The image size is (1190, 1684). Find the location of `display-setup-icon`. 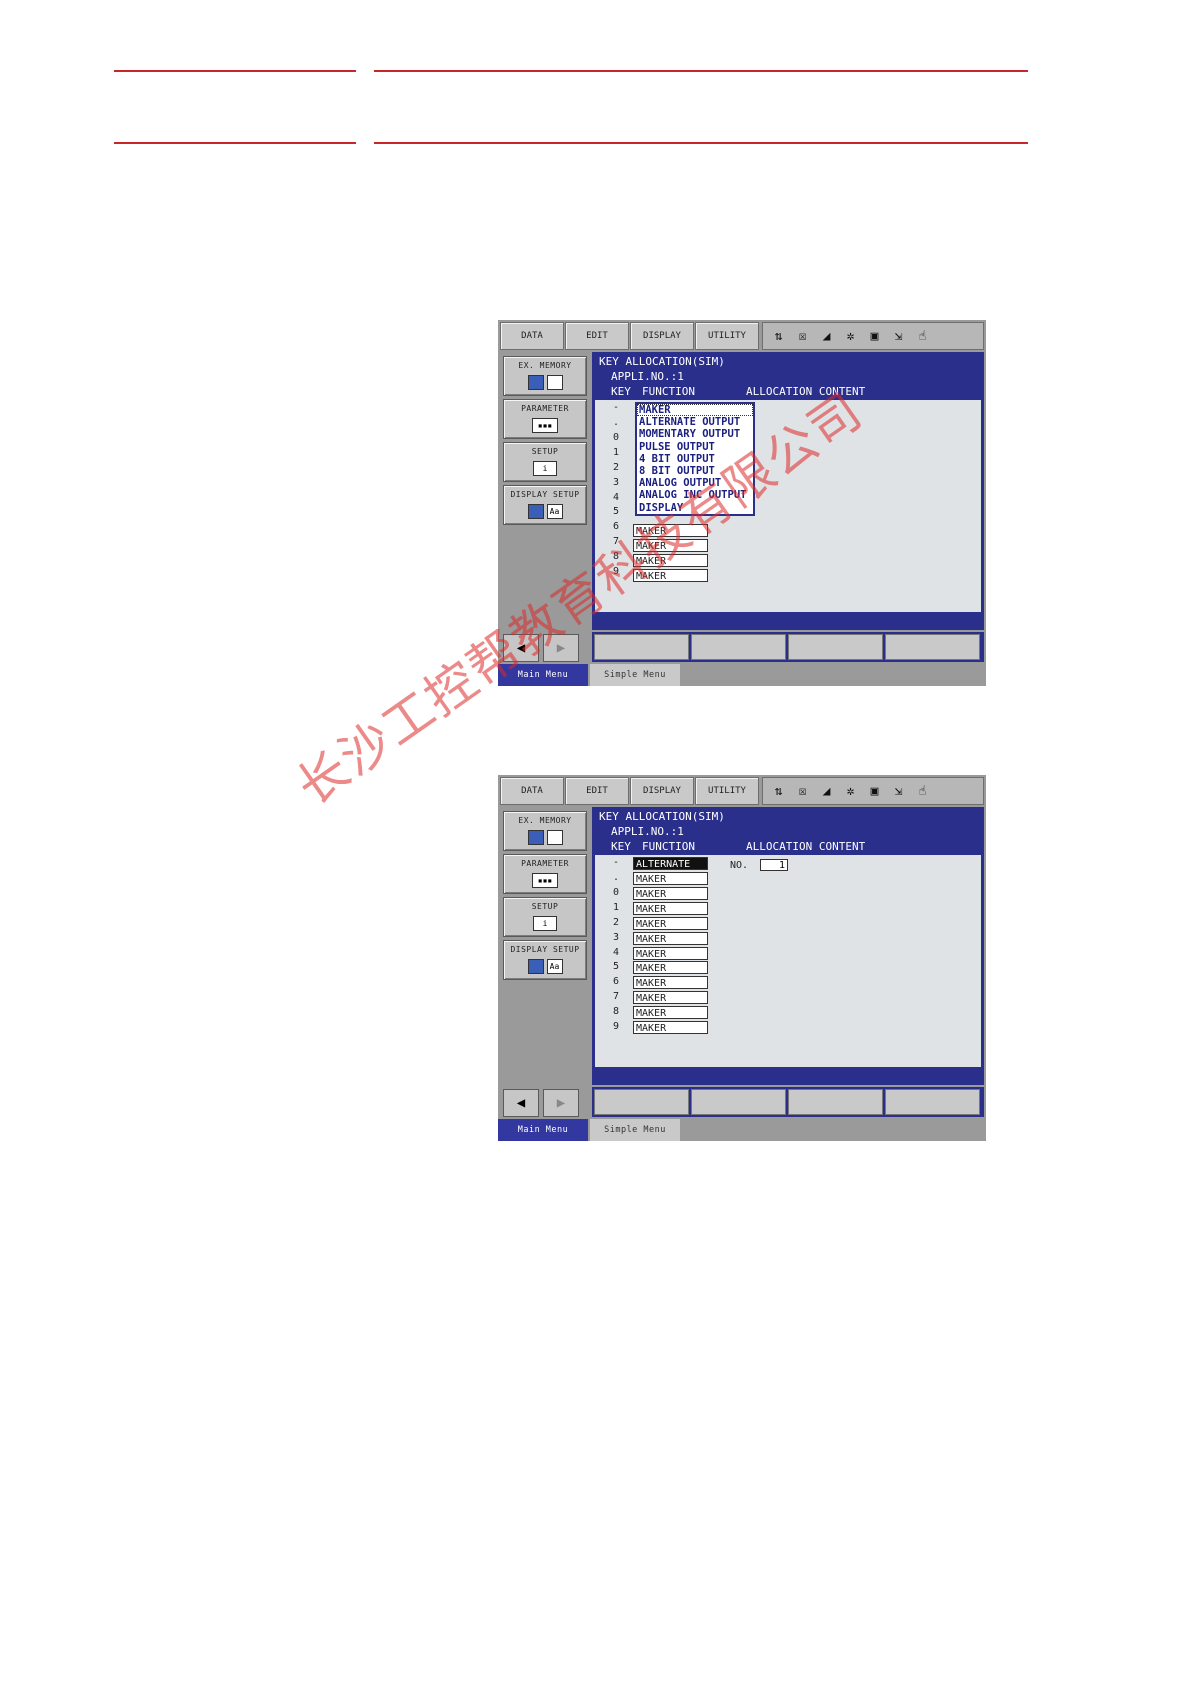

display-setup-icon is located at coordinates (535, 966).